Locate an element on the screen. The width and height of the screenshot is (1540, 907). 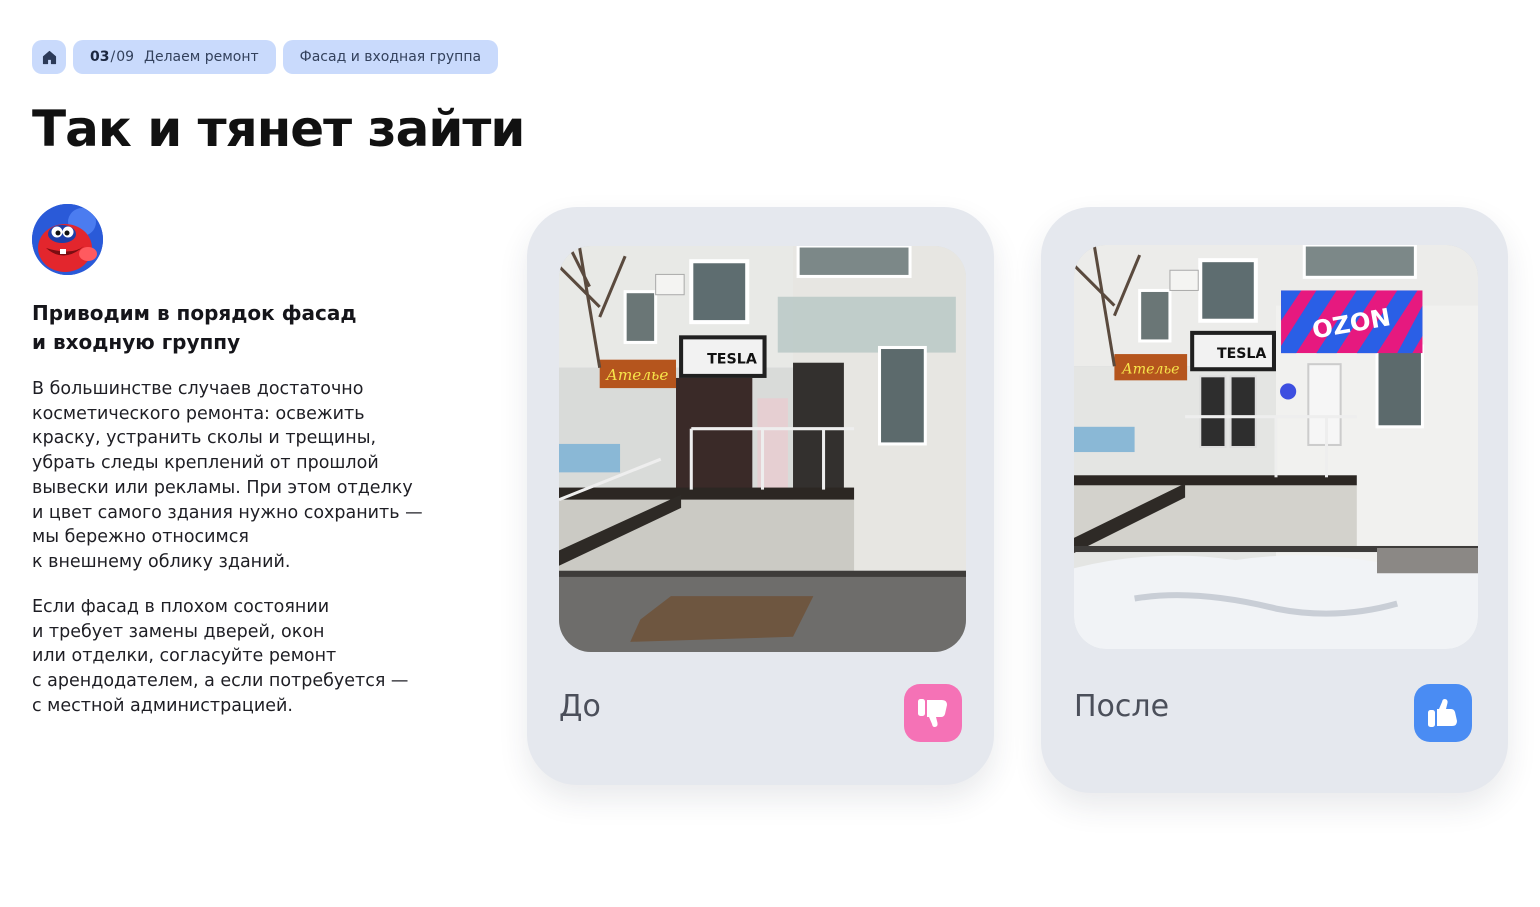
breadcrumb-step: 03/09 Делаем ремонт is located at coordinates (174, 57).